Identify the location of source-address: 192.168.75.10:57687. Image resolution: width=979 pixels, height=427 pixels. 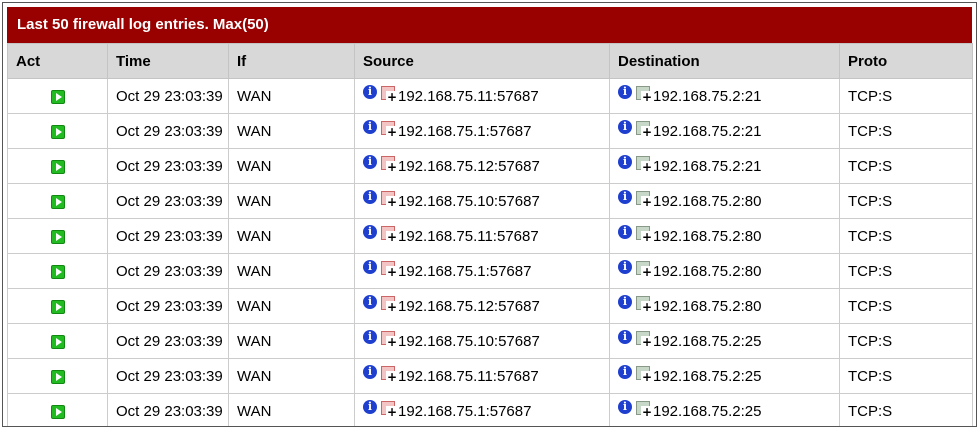
(469, 201).